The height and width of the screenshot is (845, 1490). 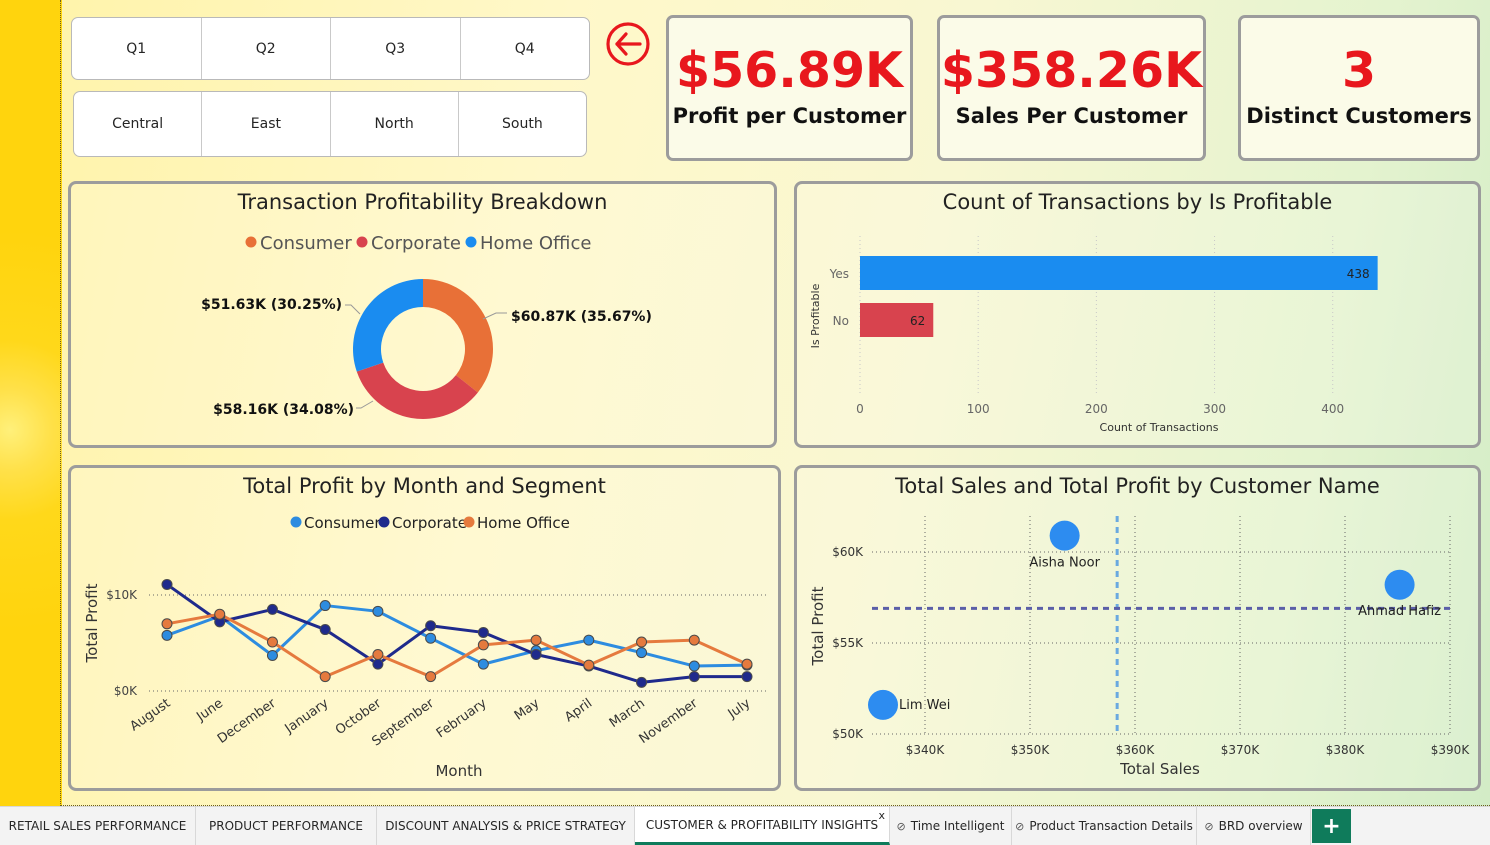 I want to click on card-value: $358.26K, so click(x=1071, y=70).